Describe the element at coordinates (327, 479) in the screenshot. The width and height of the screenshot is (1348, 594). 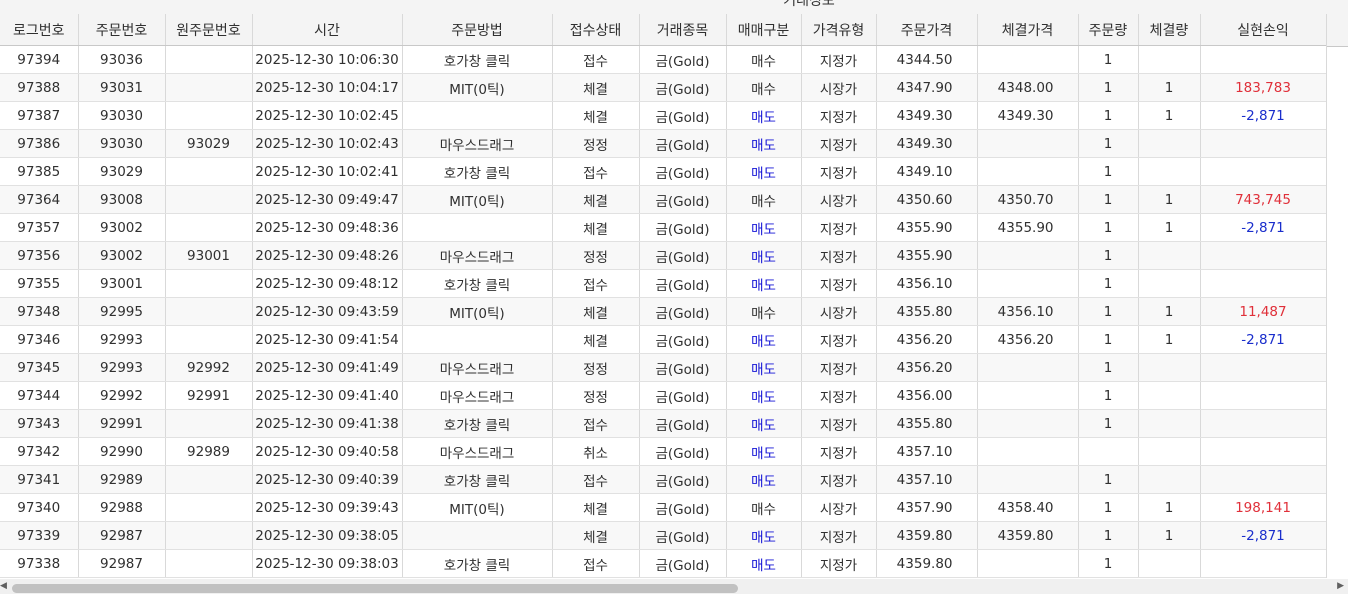
I see `cell-time: 2025-12-30 09:40:39` at that location.